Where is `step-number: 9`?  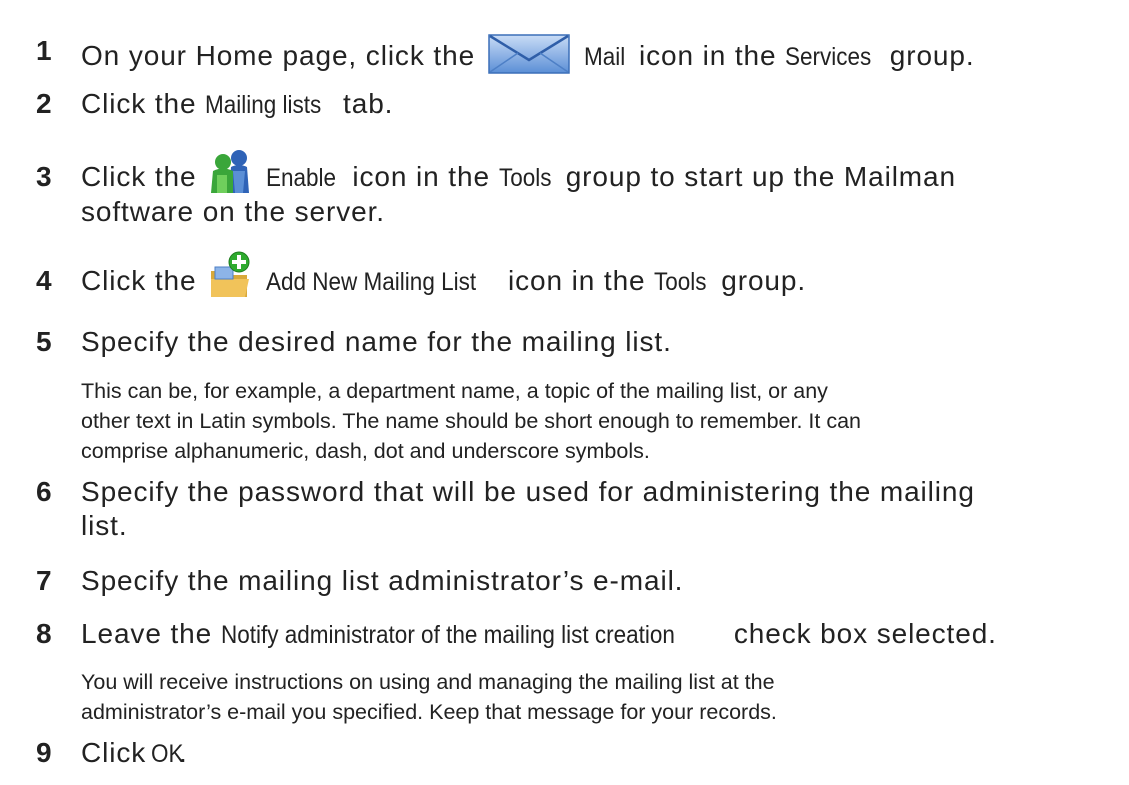 step-number: 9 is located at coordinates (44, 752).